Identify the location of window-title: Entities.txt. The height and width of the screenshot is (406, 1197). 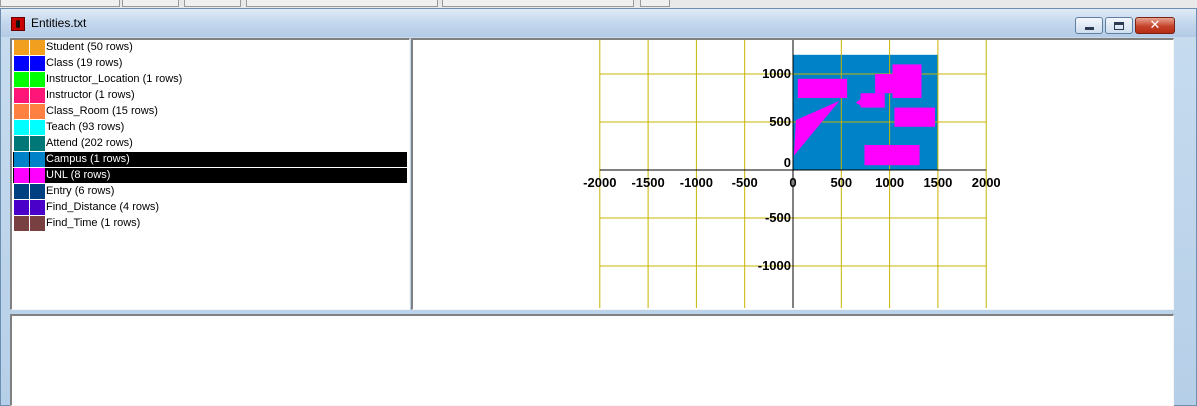
(59, 23).